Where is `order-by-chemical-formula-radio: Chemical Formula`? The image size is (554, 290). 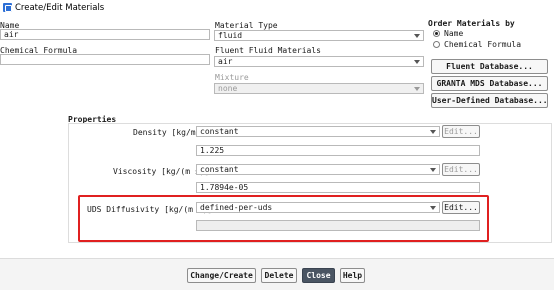
order-by-chemical-formula-radio: Chemical Formula is located at coordinates (488, 45).